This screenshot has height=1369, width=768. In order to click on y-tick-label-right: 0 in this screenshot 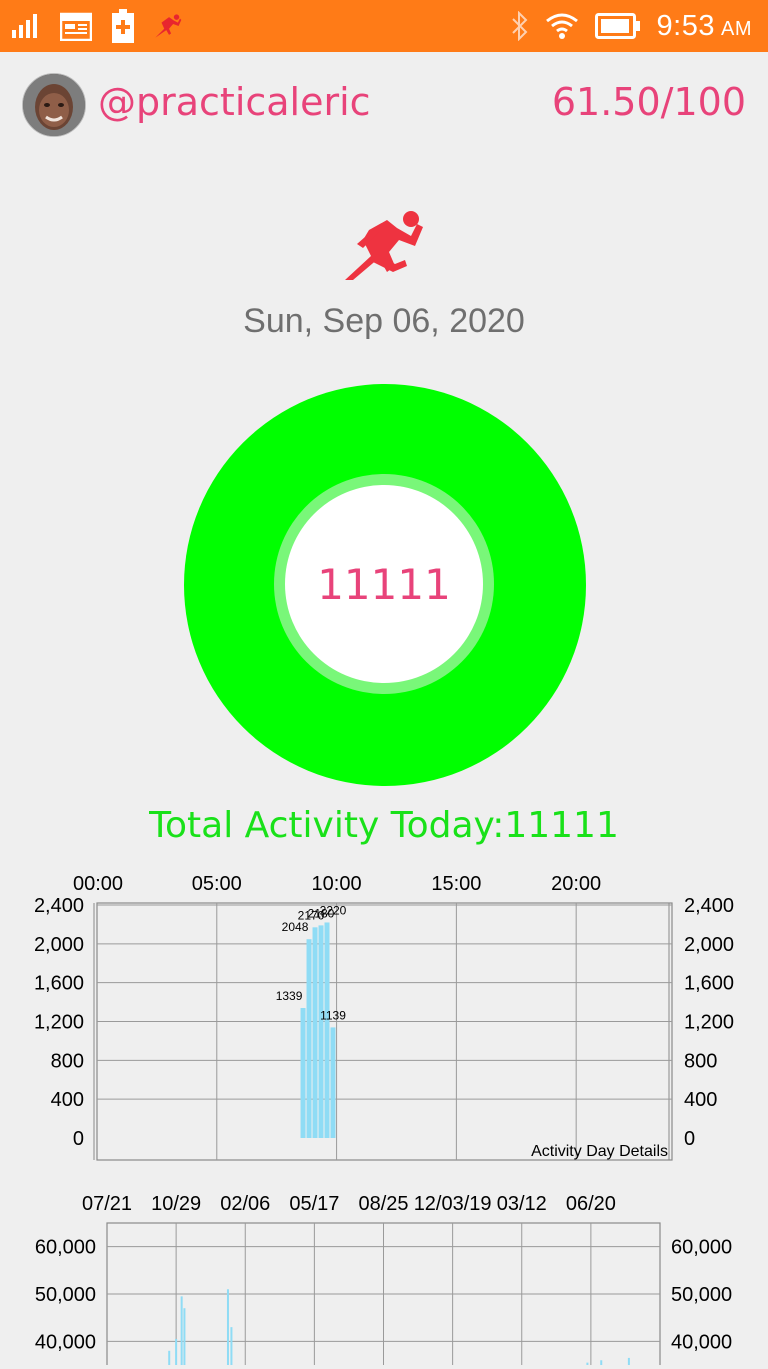, I will do `click(689, 1139)`.